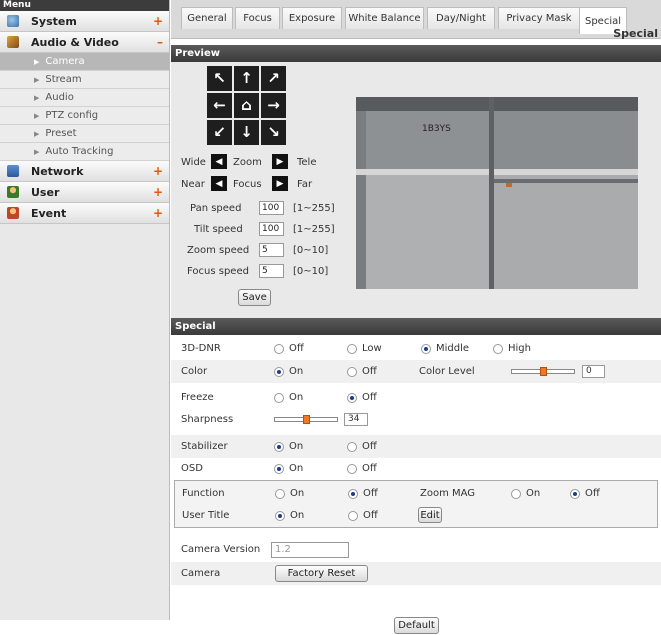 This screenshot has width=661, height=635. What do you see at coordinates (273, 78) in the screenshot?
I see `ptz-up-right-button: ↗` at bounding box center [273, 78].